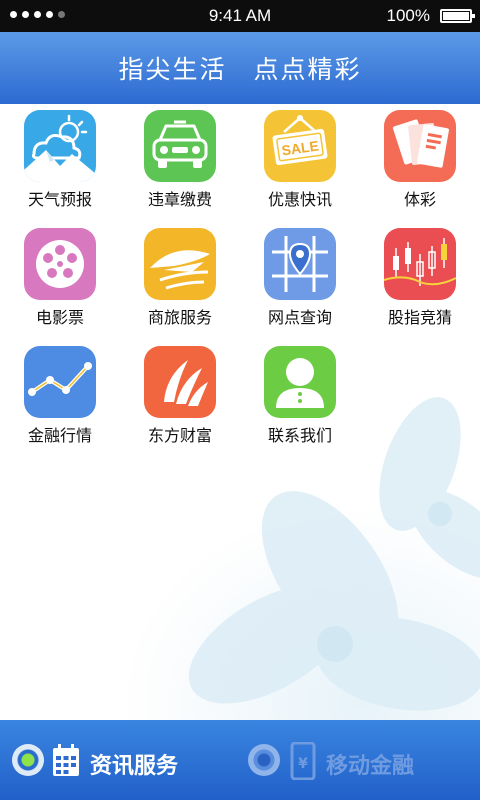 Image resolution: width=480 pixels, height=800 pixels. Describe the element at coordinates (370, 766) in the screenshot. I see `tab-label: 移动金融` at that location.